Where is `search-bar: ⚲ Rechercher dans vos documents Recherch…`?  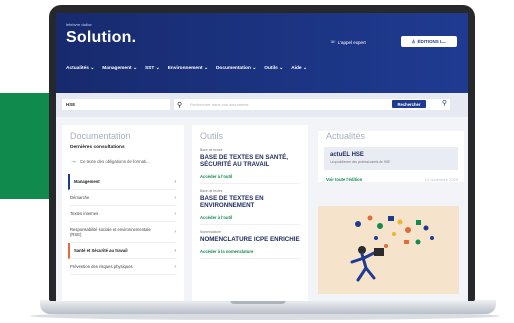 search-bar: ⚲ Rechercher dans vos documents Recherch… is located at coordinates (312, 104).